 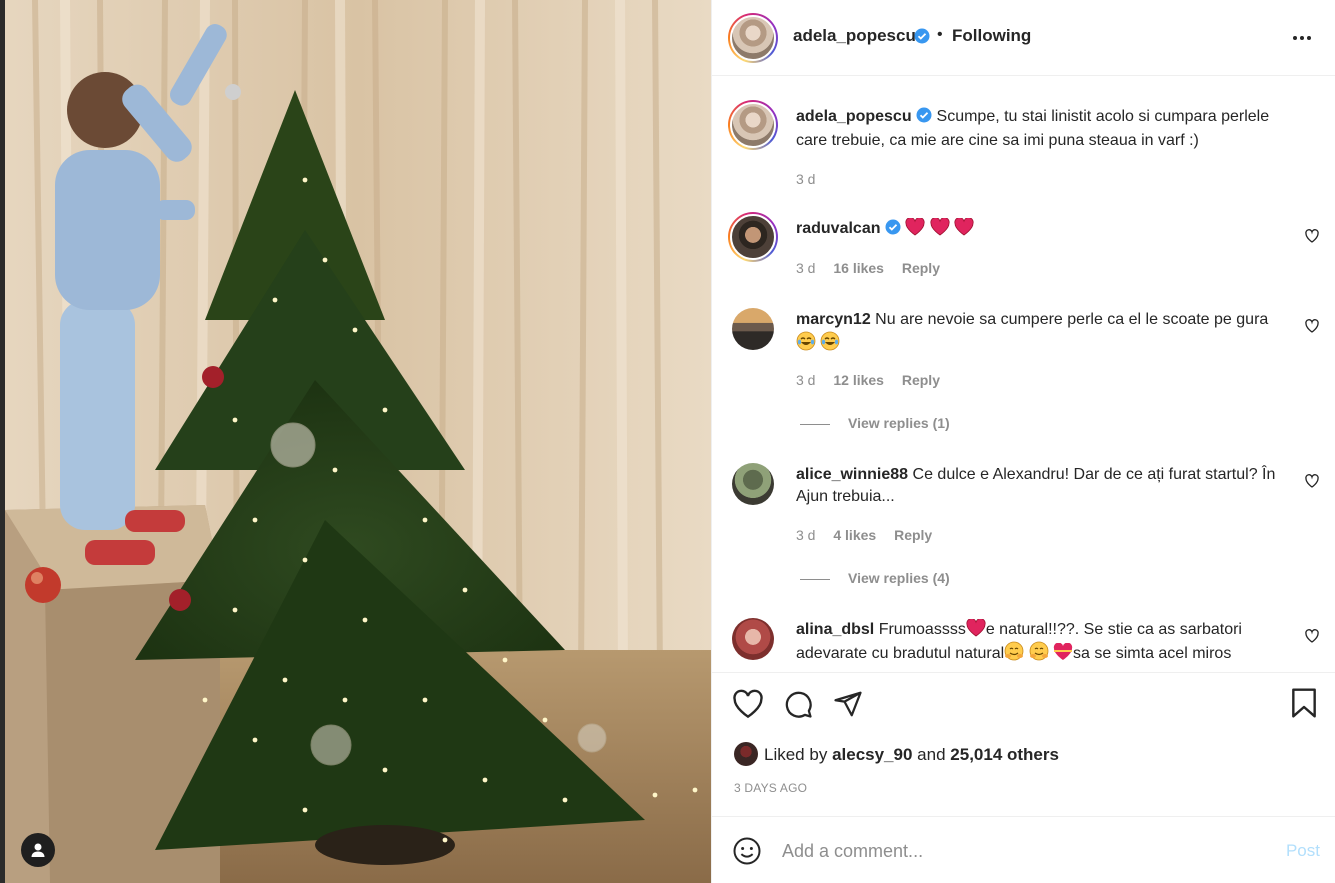 I want to click on post-action-bar, so click(x=1023, y=702).